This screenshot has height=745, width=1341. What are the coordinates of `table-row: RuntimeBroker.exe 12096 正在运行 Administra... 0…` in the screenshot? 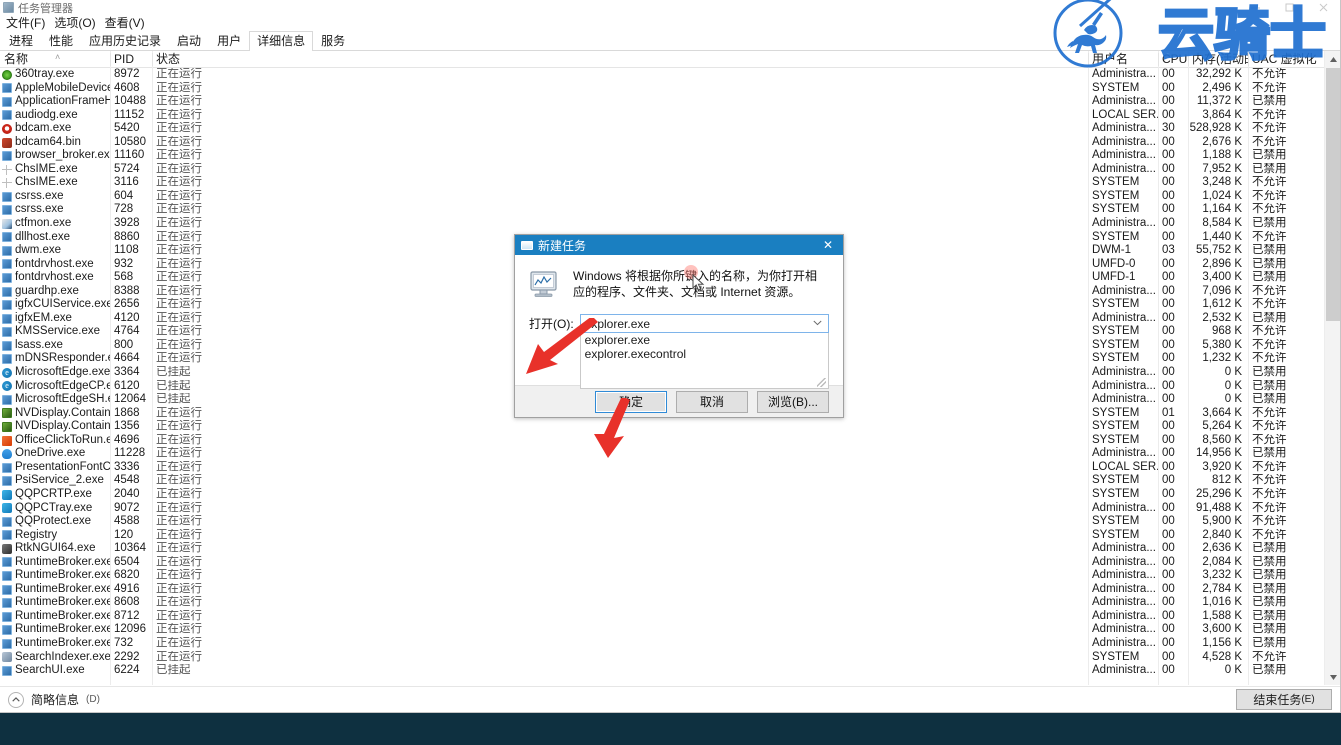 It's located at (670, 630).